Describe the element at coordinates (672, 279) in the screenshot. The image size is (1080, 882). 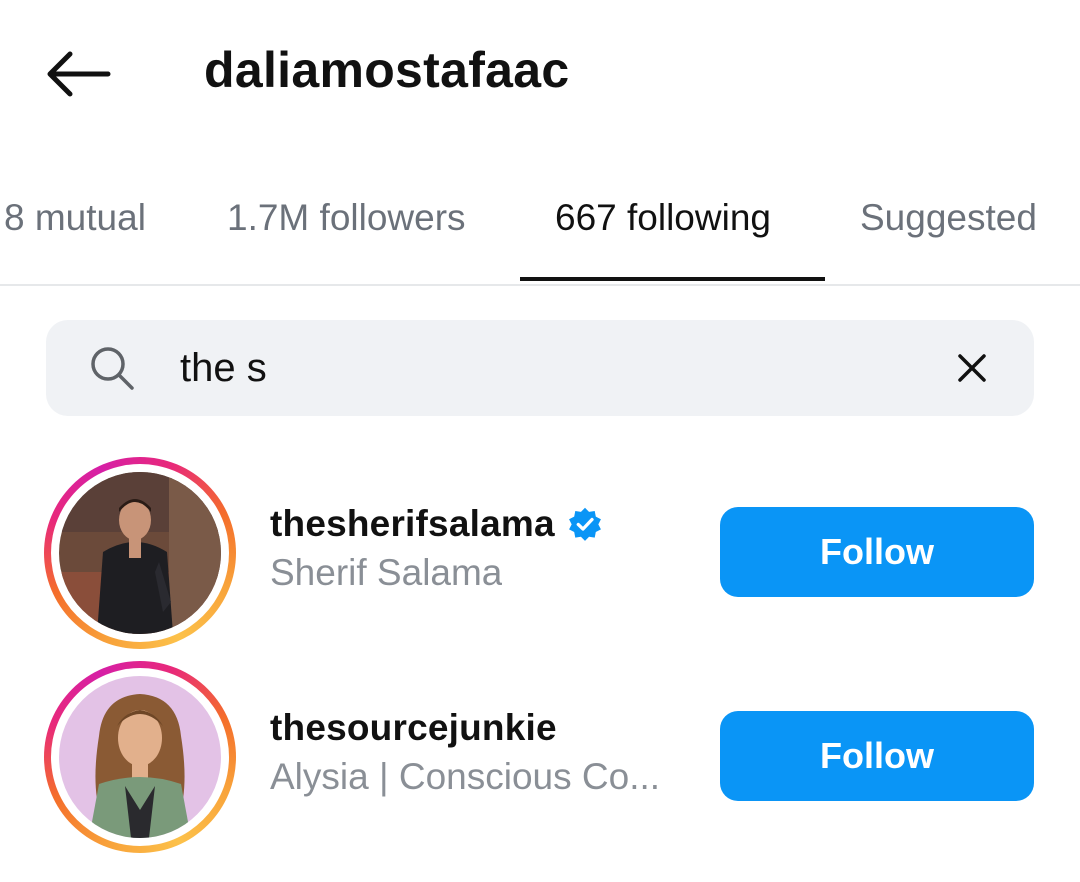
I see `active-tab-indicator` at that location.